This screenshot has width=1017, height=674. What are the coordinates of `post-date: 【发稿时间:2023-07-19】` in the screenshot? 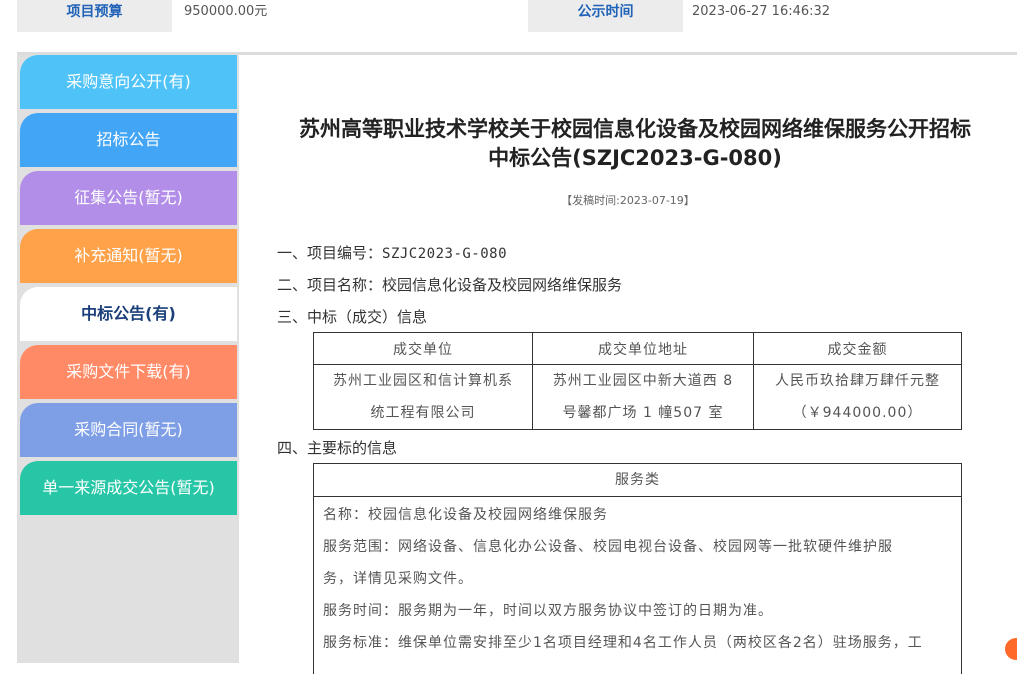 It's located at (628, 200).